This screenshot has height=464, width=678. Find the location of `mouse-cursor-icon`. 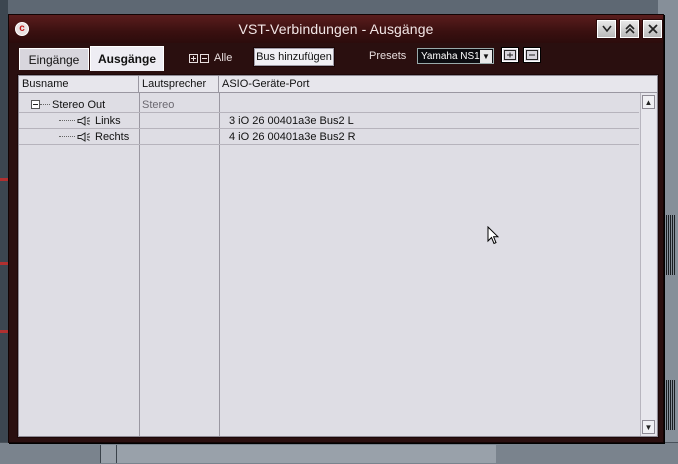

mouse-cursor-icon is located at coordinates (493, 235).